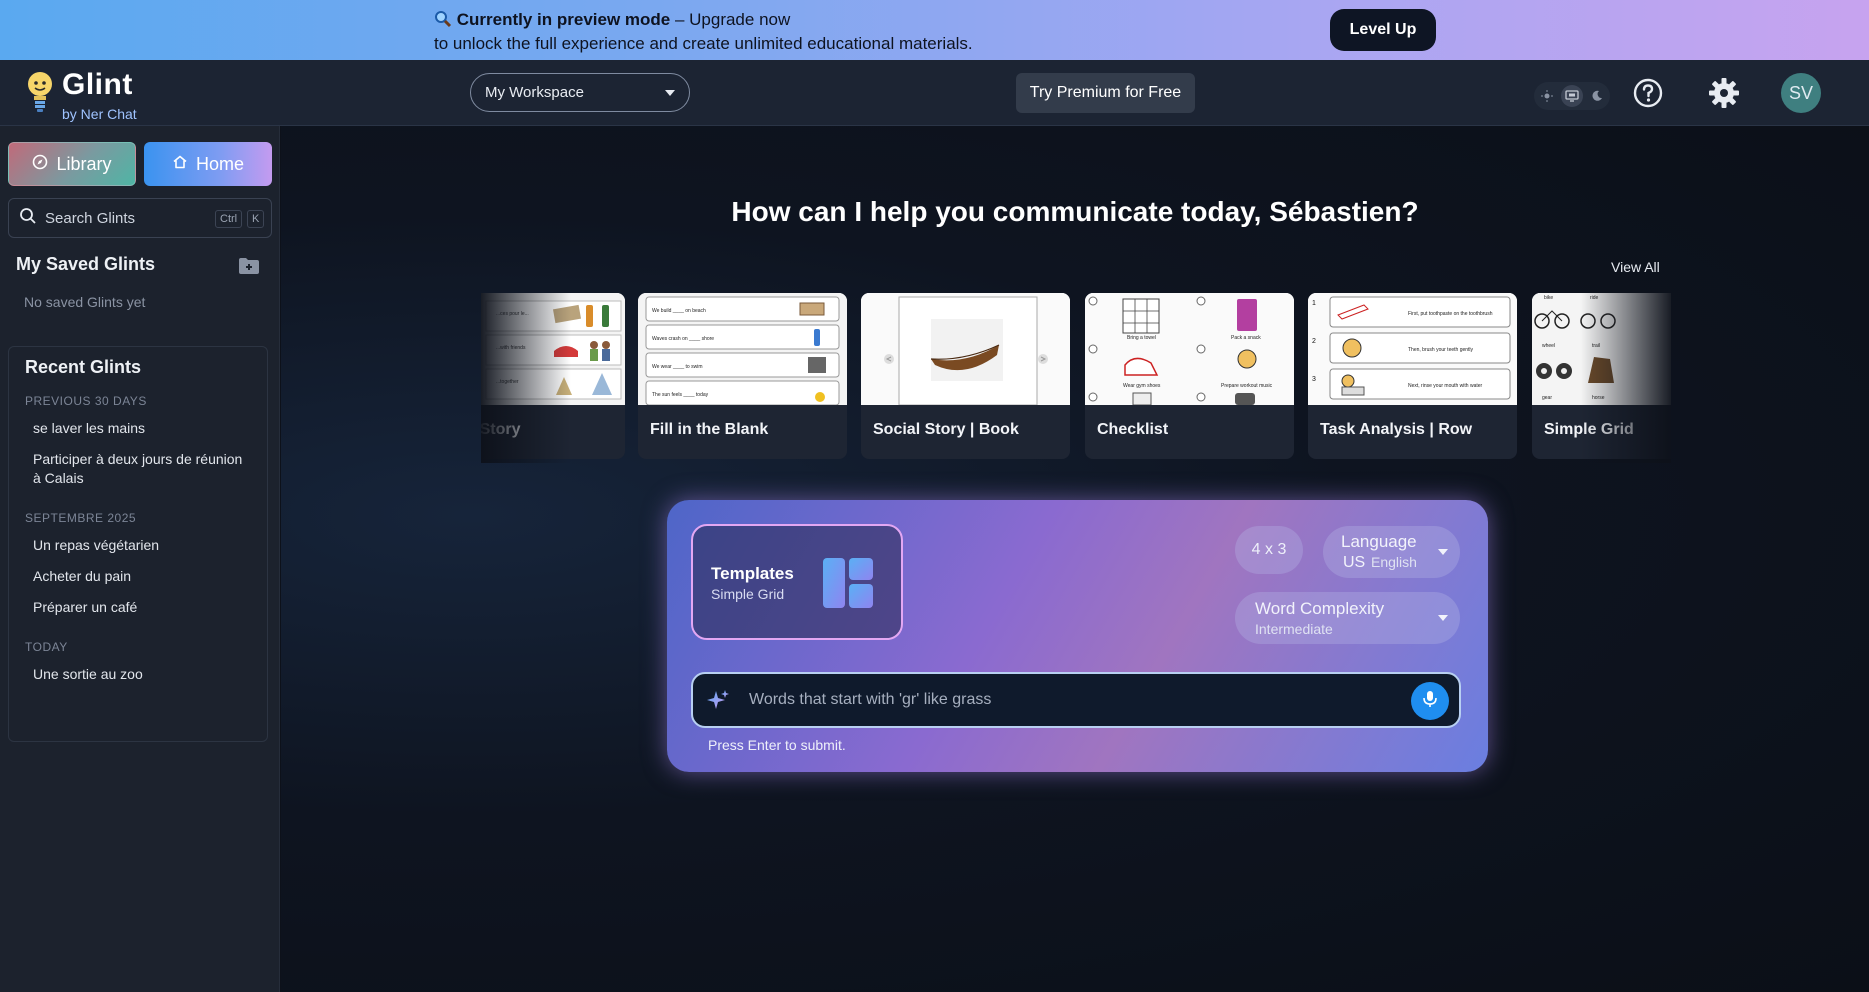  What do you see at coordinates (445, 19) in the screenshot?
I see `magnifier-icon` at bounding box center [445, 19].